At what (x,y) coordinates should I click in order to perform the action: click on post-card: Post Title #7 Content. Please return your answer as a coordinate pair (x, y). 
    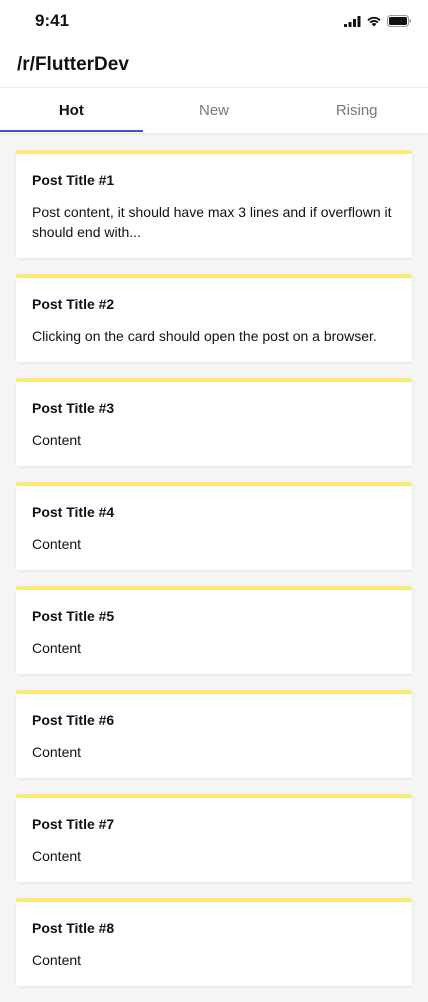
    Looking at the image, I should click on (214, 838).